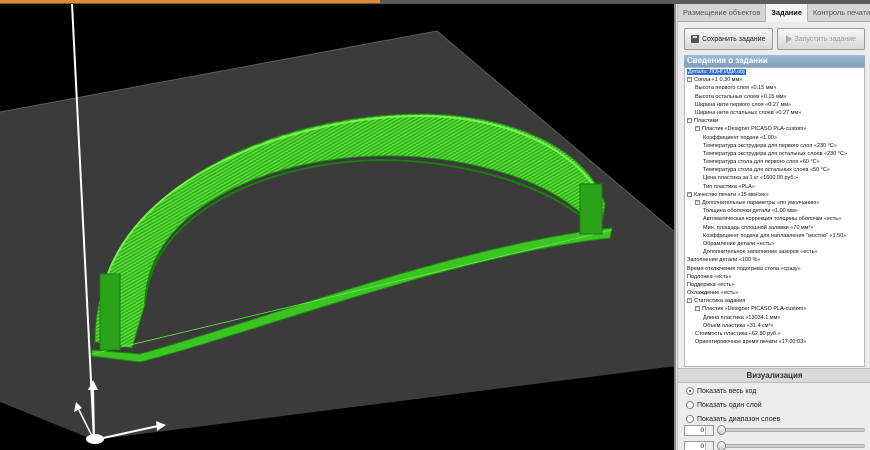 Image resolution: width=870 pixels, height=450 pixels. What do you see at coordinates (718, 80) in the screenshot?
I see `tree-item-label: Сопла «1 0.30 мм»` at bounding box center [718, 80].